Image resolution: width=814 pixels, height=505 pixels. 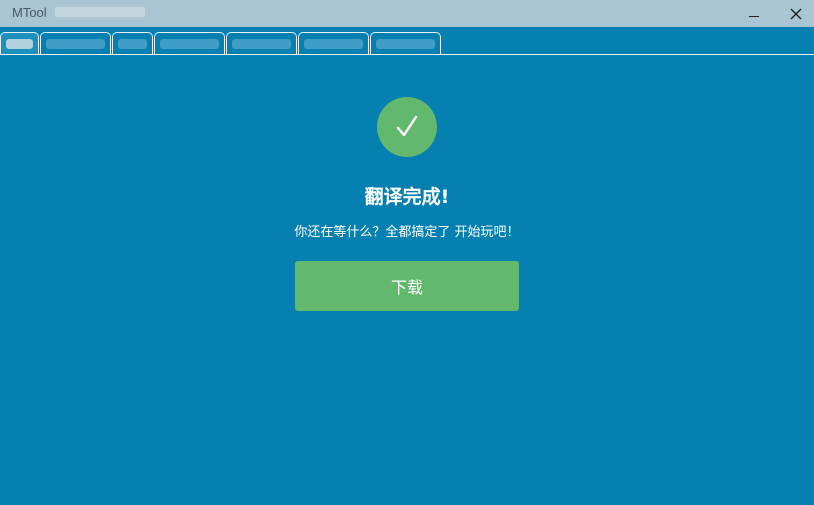 I want to click on title-bar: MTool, so click(x=407, y=13).